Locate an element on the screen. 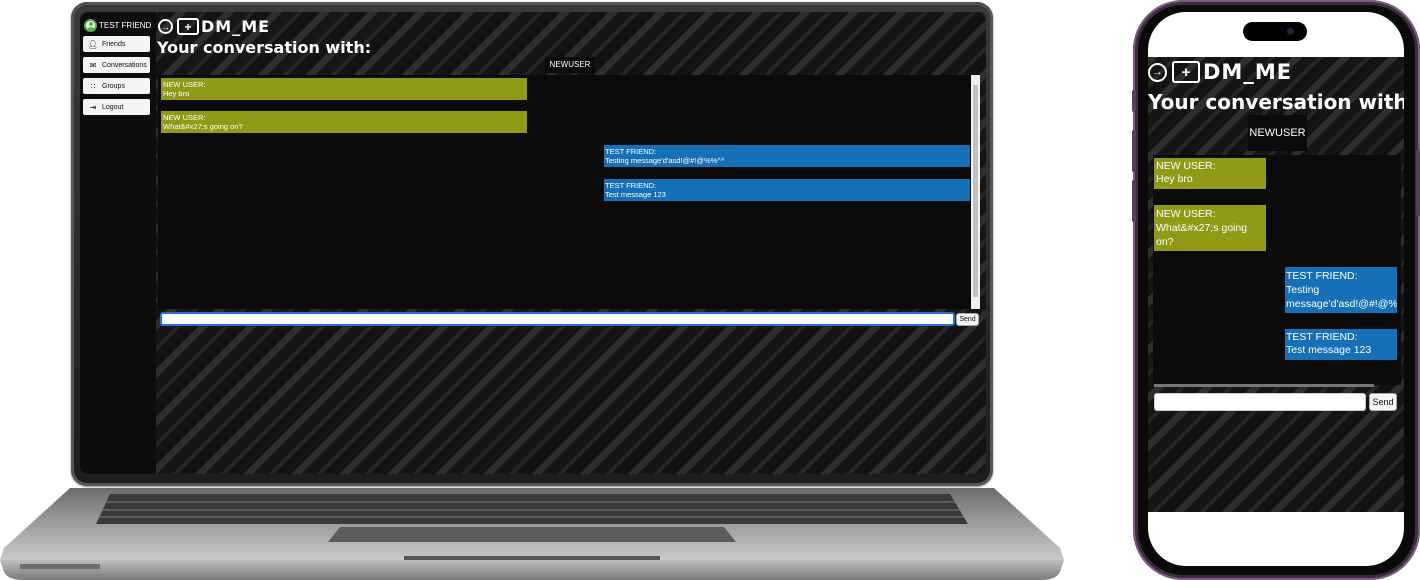  sidebar-item-friends: 👤︎ Friends is located at coordinates (116, 44).